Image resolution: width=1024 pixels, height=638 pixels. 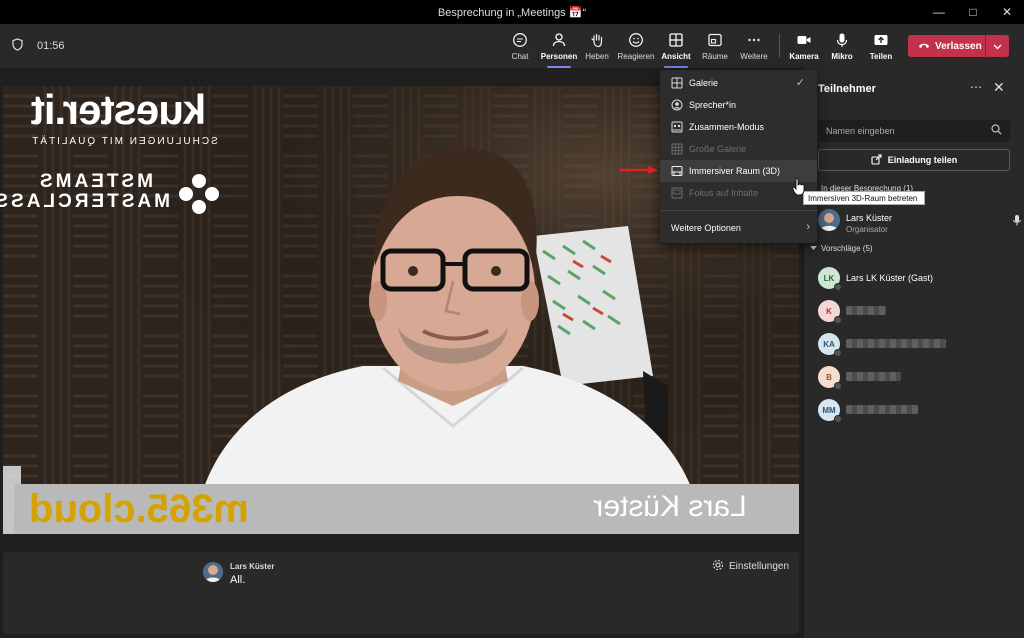 I want to click on share-invite-button: Einladung teilen, so click(x=914, y=160).